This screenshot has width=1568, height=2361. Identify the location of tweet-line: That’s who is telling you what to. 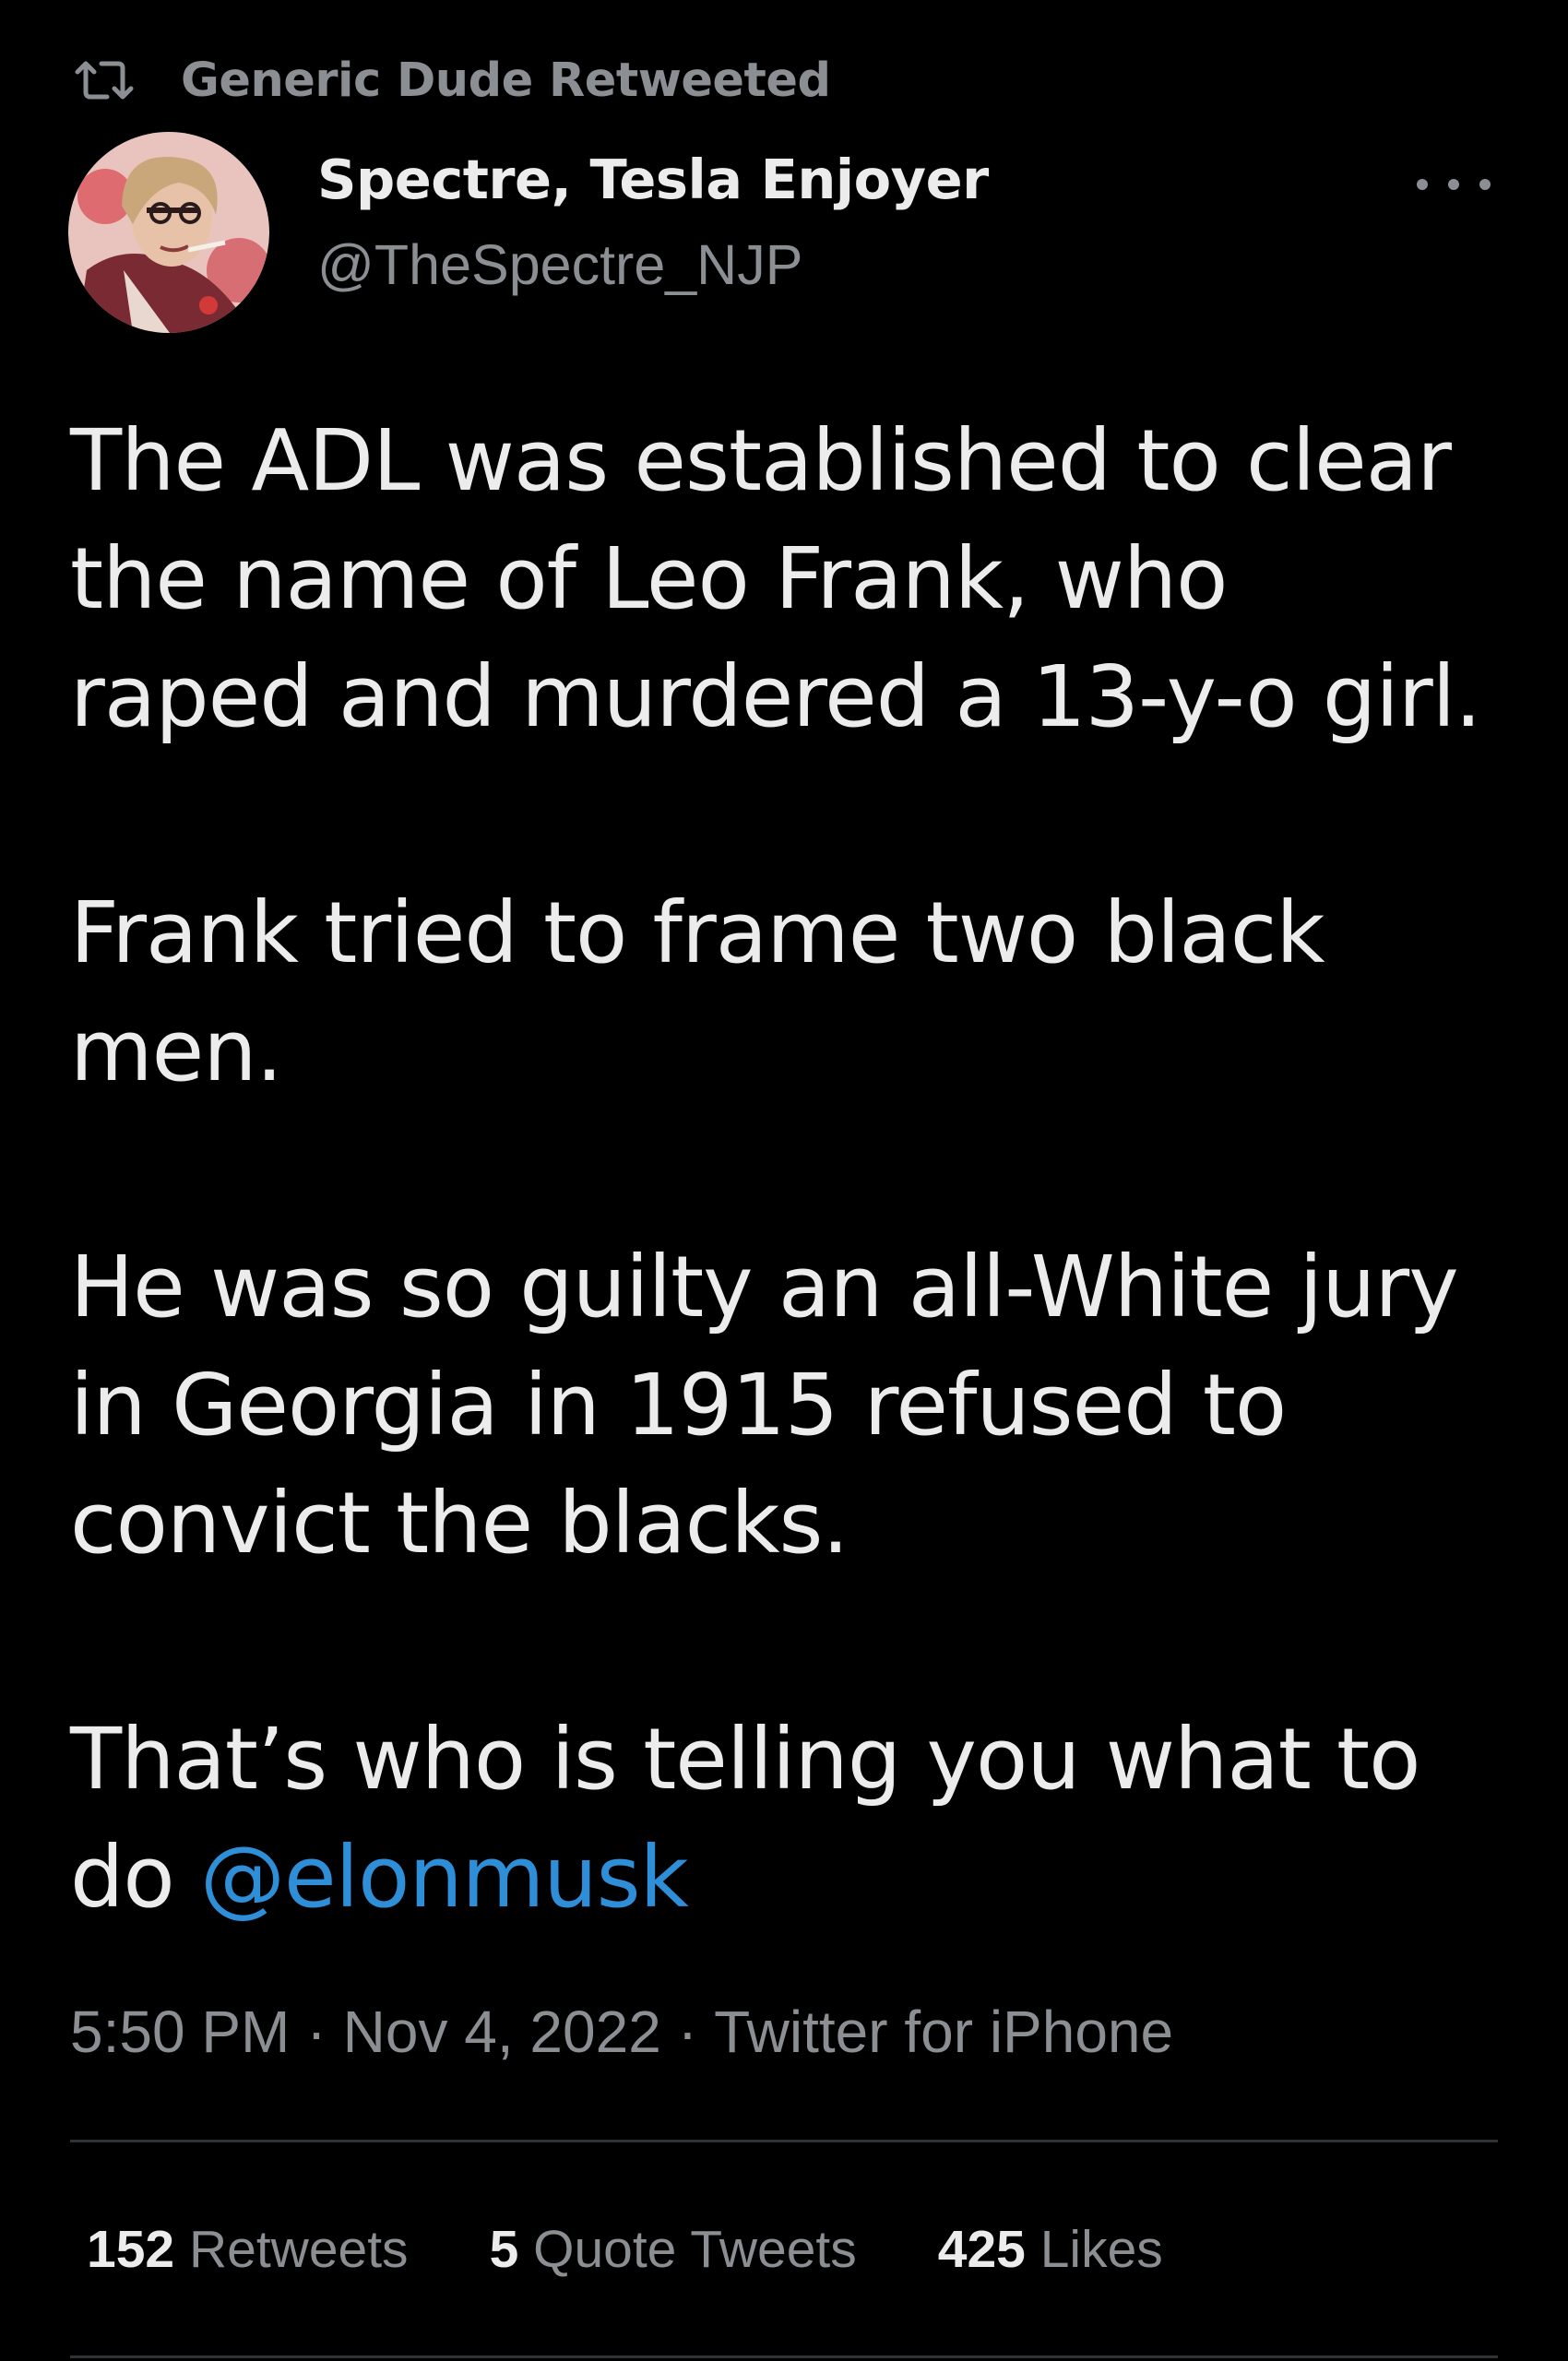
(745, 1759).